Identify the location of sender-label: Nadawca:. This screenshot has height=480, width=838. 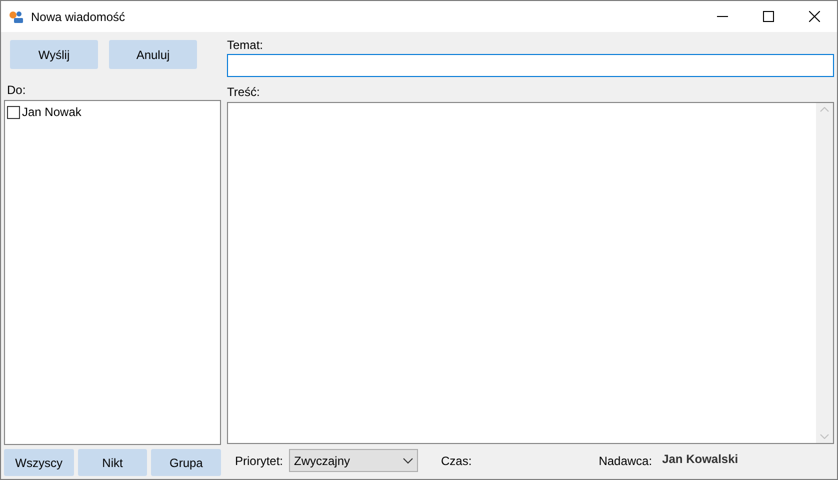
(625, 461).